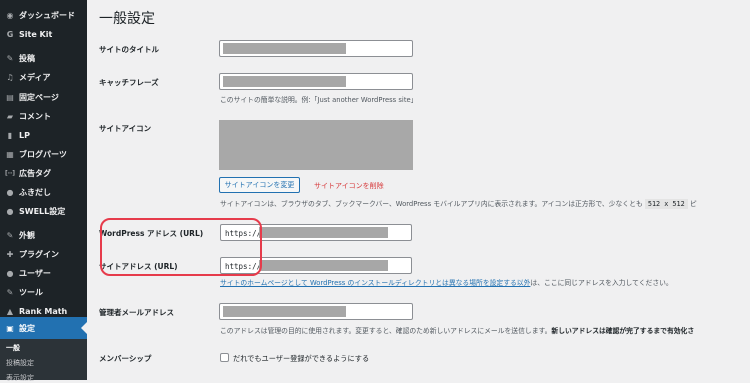 The height and width of the screenshot is (383, 750). Describe the element at coordinates (35, 192) in the screenshot. I see `sidebar-item-label: ふきだし` at that location.